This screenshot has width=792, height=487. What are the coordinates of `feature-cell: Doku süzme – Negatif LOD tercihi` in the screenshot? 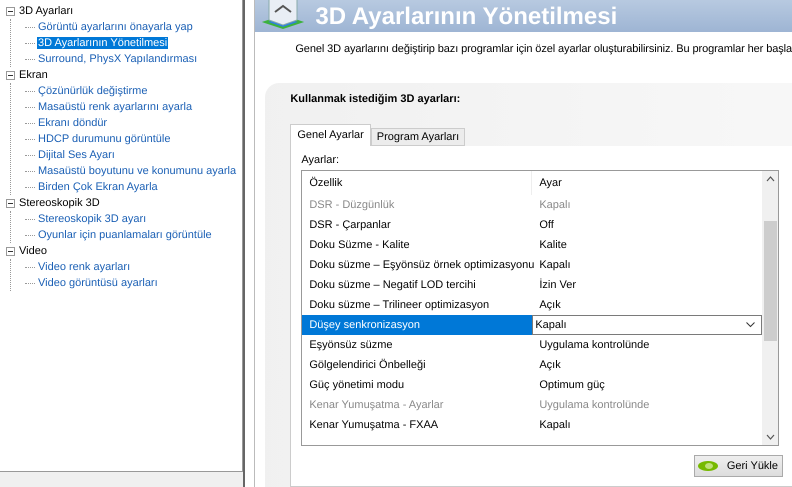 It's located at (417, 285).